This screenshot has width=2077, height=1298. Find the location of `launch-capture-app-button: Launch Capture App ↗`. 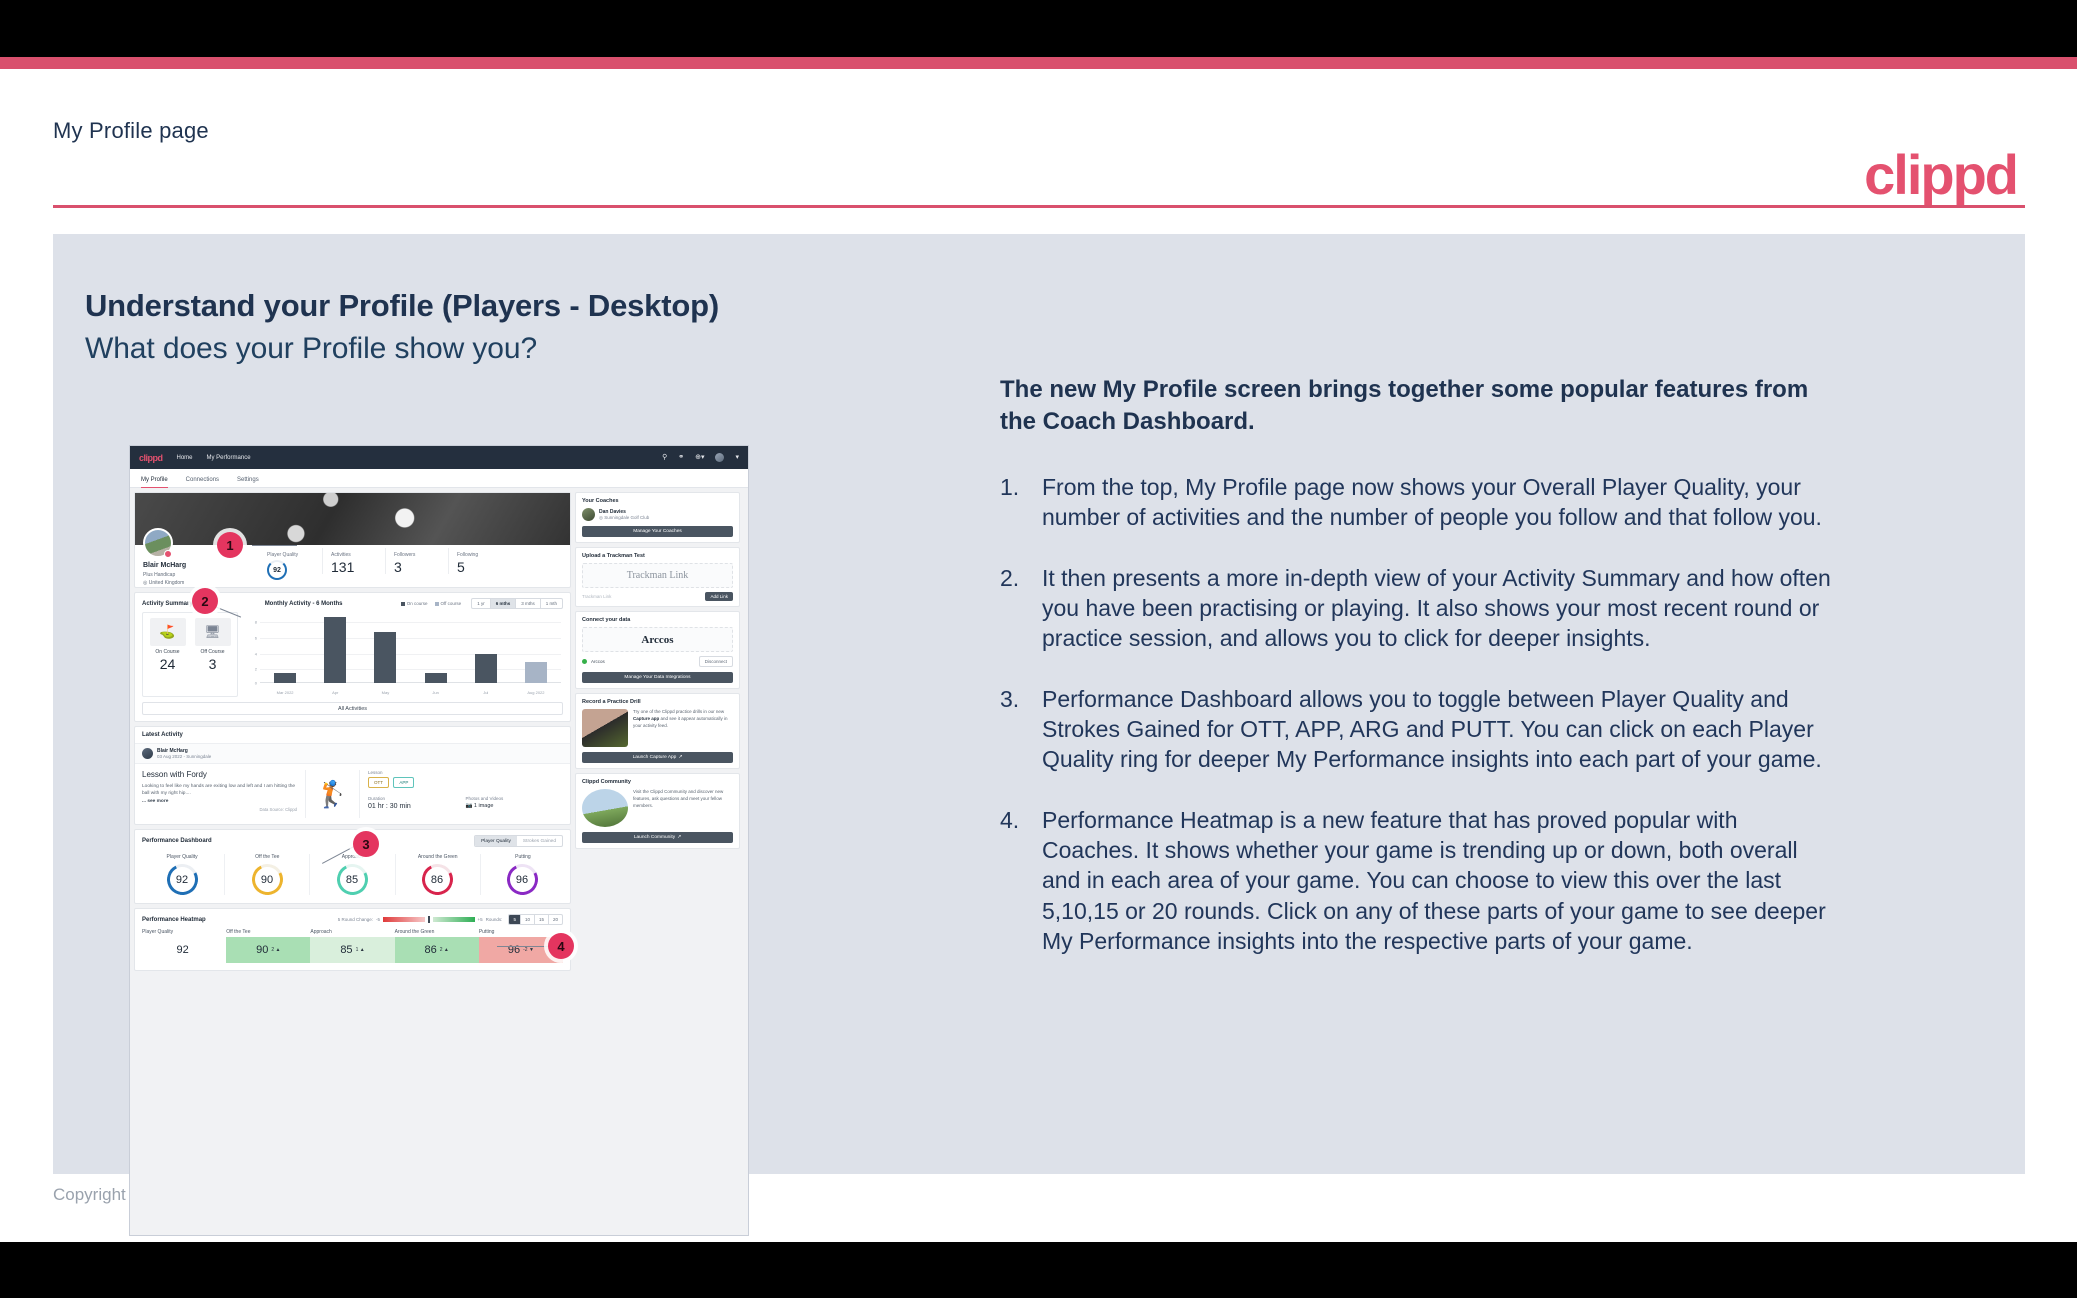

launch-capture-app-button: Launch Capture App ↗ is located at coordinates (657, 757).